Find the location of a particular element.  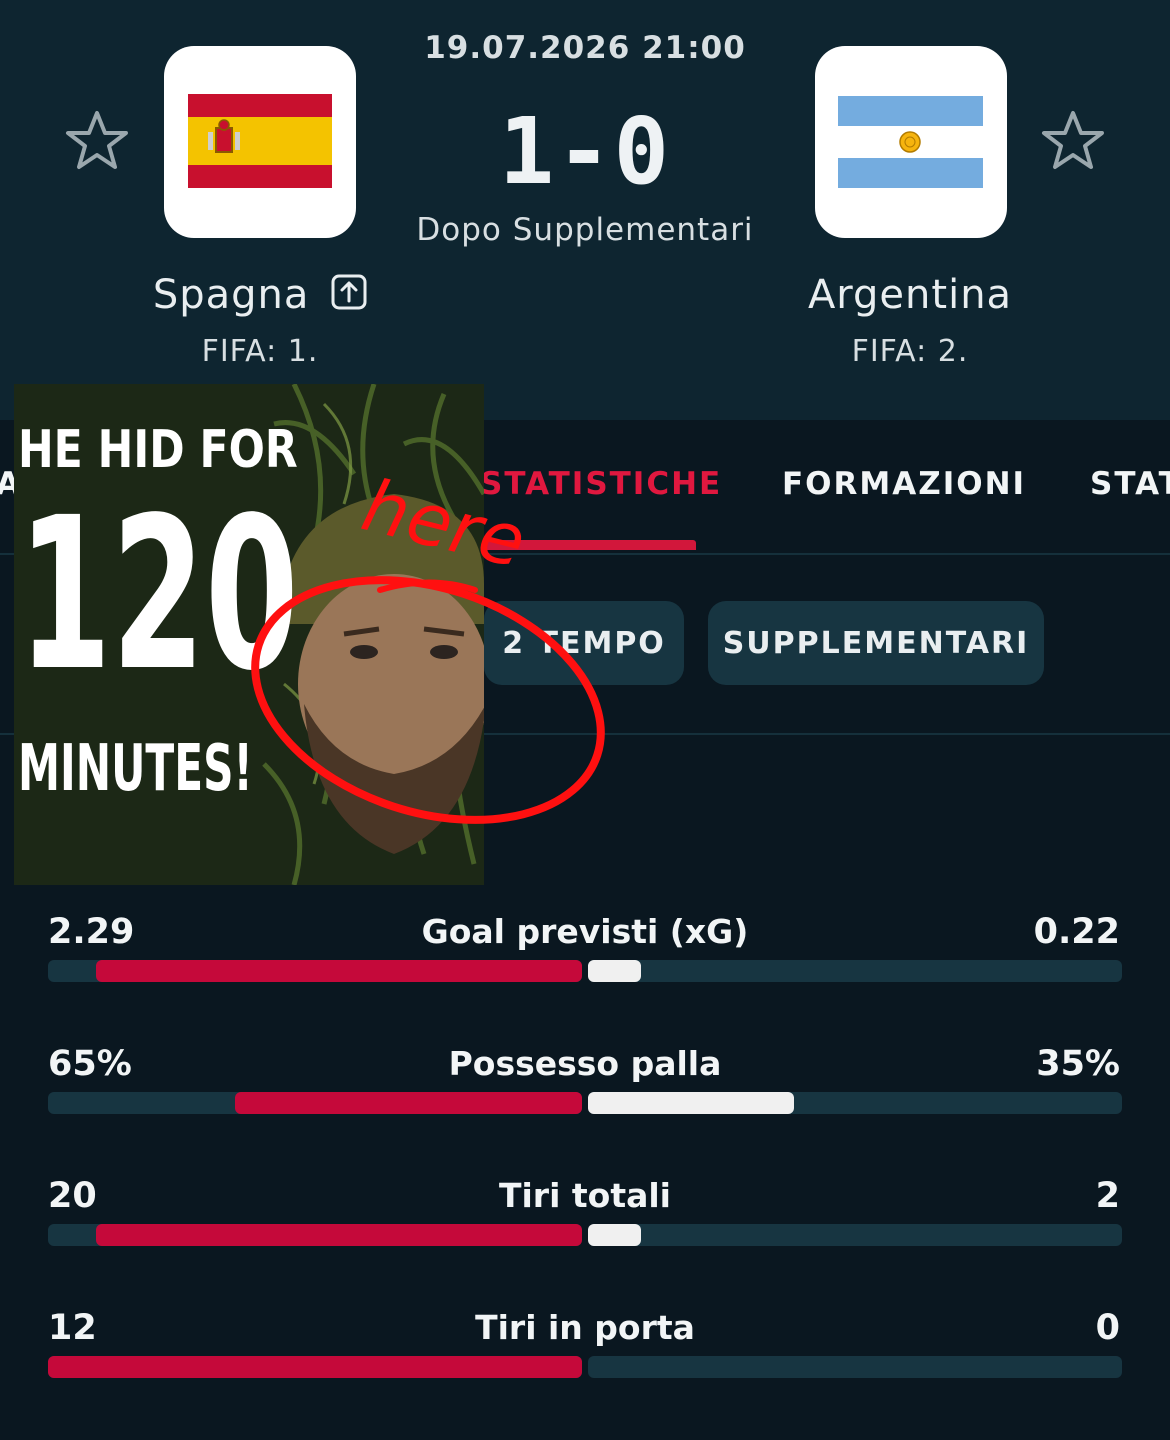

stat-away-value: 0.22 is located at coordinates (1076, 932).